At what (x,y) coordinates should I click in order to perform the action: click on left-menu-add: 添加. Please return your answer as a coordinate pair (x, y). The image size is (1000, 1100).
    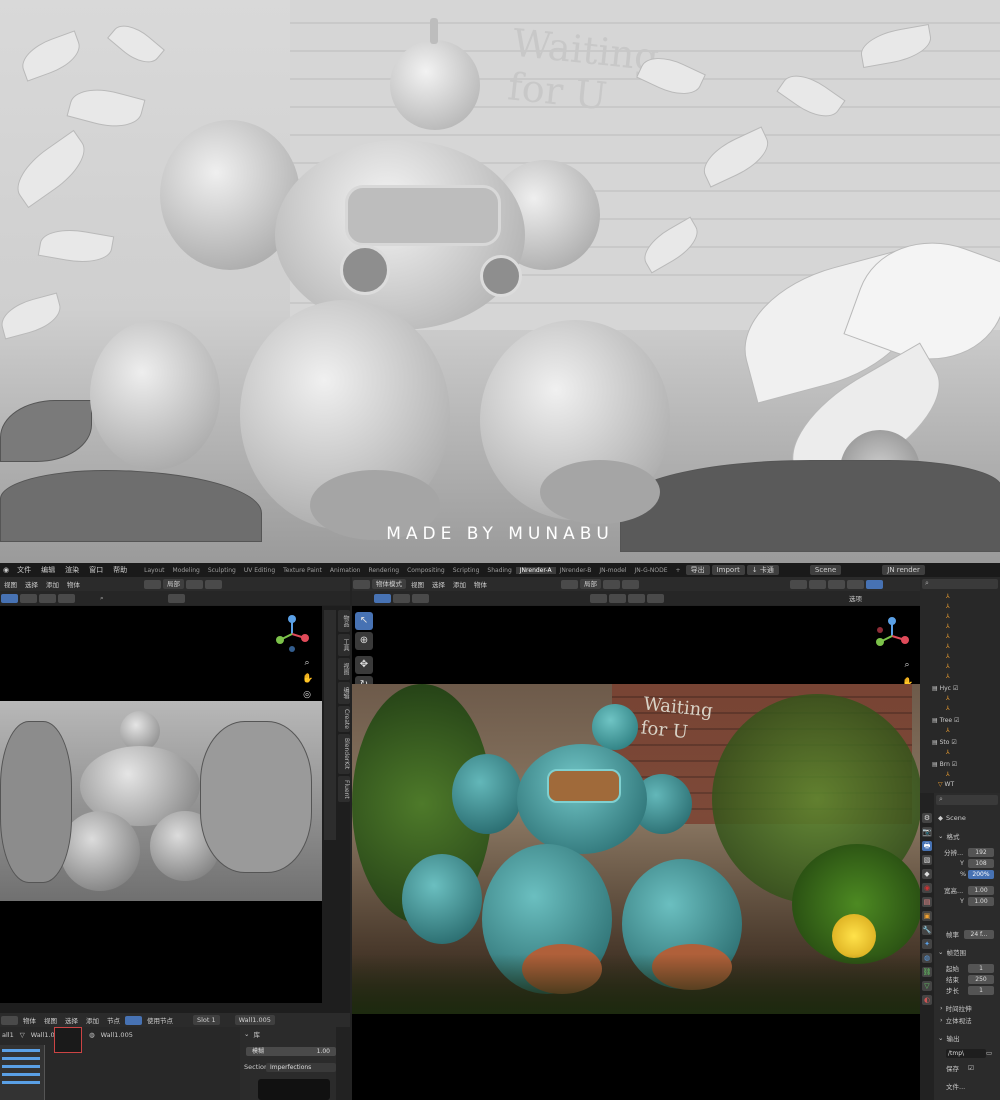
    Looking at the image, I should click on (52, 584).